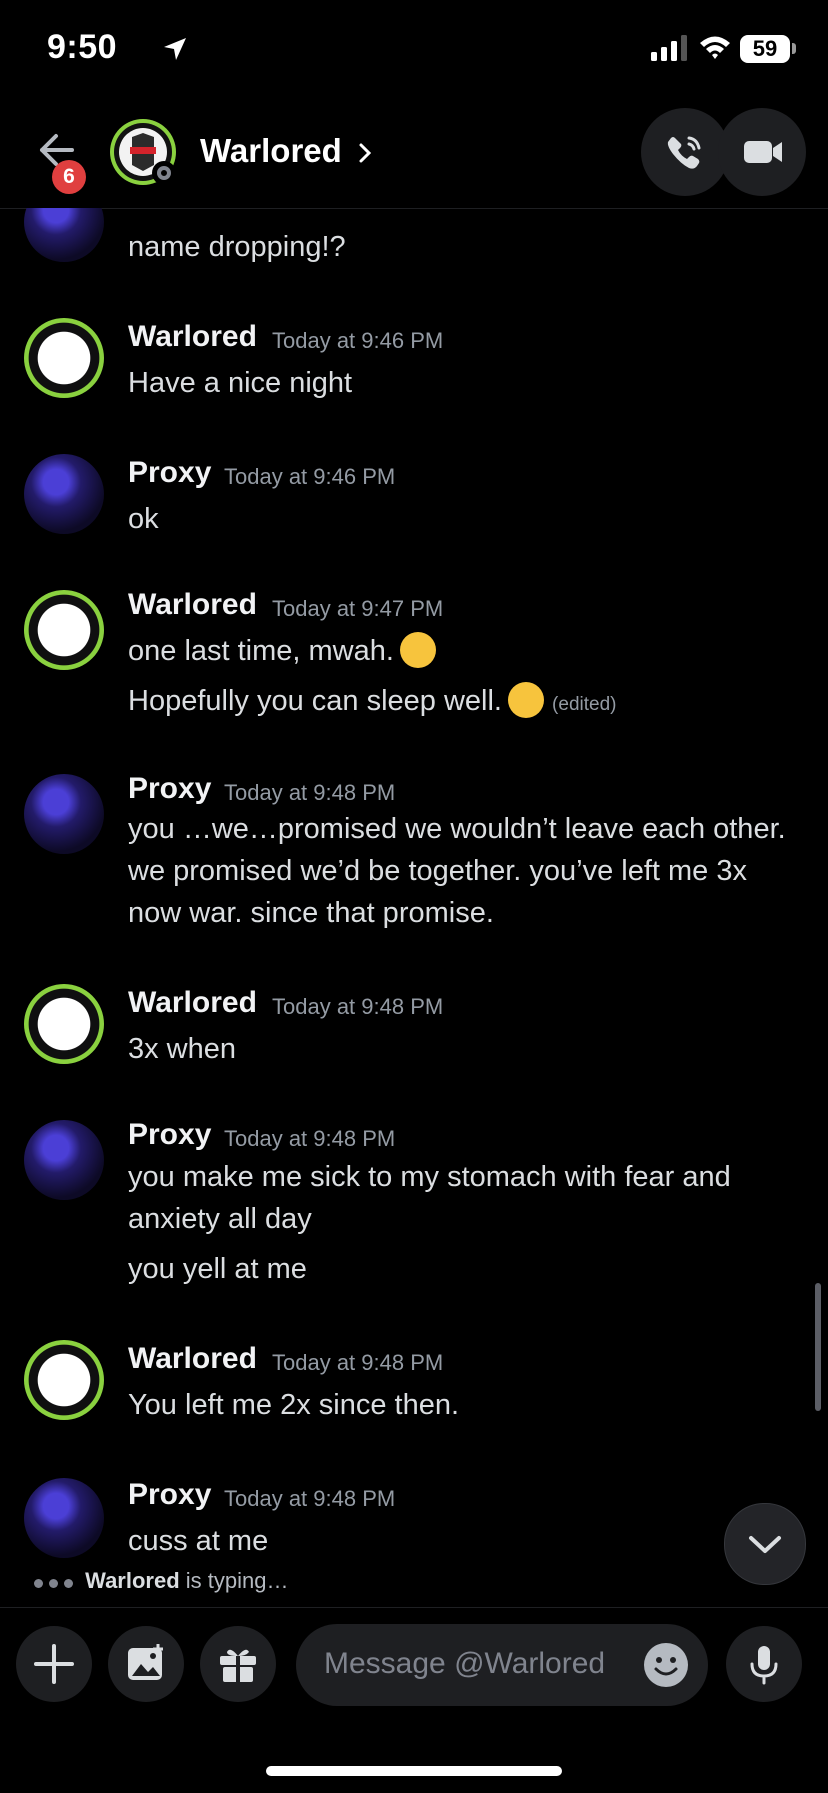 The width and height of the screenshot is (828, 1793). I want to click on wifi-icon, so click(715, 47).